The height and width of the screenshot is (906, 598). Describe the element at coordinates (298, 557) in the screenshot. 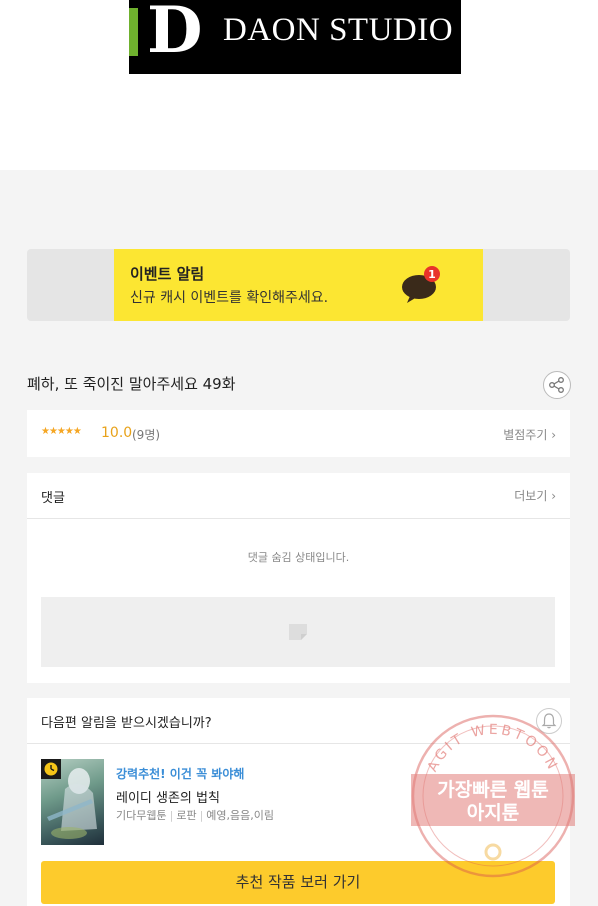

I see `comments-hidden-message: 댓글 숨김 상태입니다.` at that location.